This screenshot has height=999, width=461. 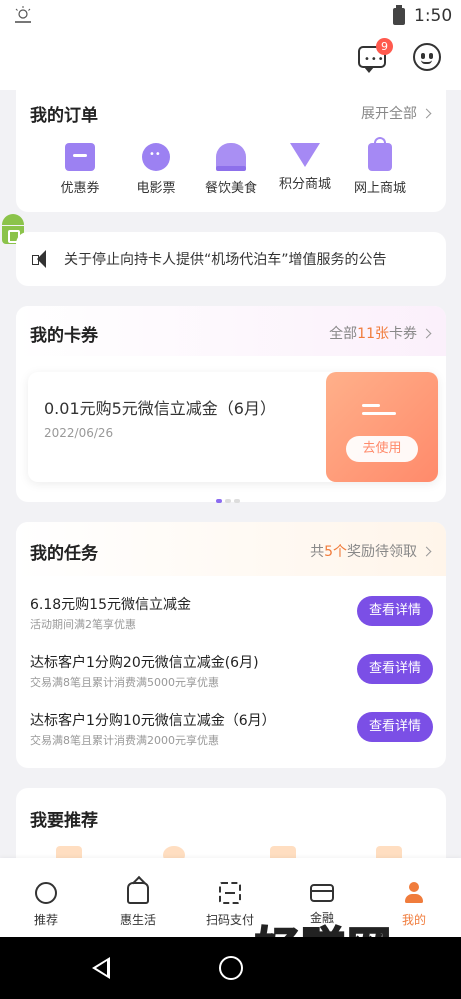 What do you see at coordinates (23, 14) in the screenshot?
I see `bank-logo-icon` at bounding box center [23, 14].